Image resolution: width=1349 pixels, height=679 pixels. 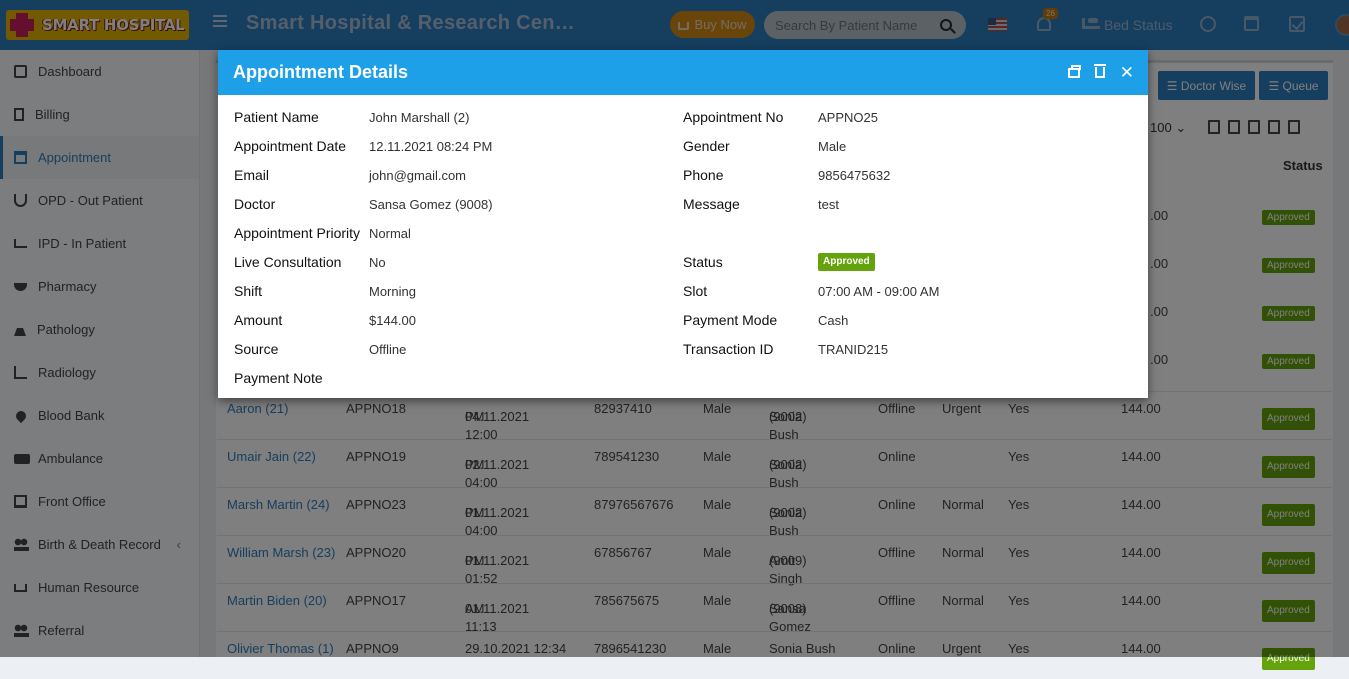 I want to click on shift-label: Shift, so click(x=248, y=291).